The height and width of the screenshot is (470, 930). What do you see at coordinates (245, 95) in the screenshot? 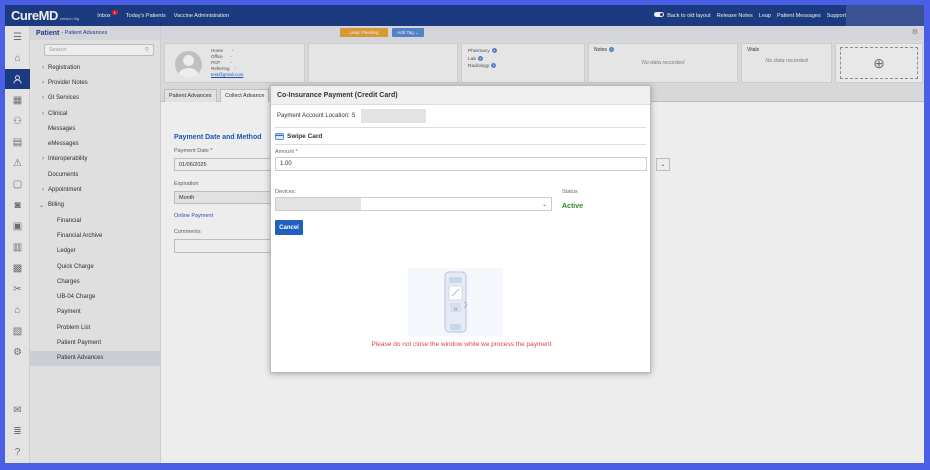
I see `tab-collect-advance: Collect Advance` at bounding box center [245, 95].